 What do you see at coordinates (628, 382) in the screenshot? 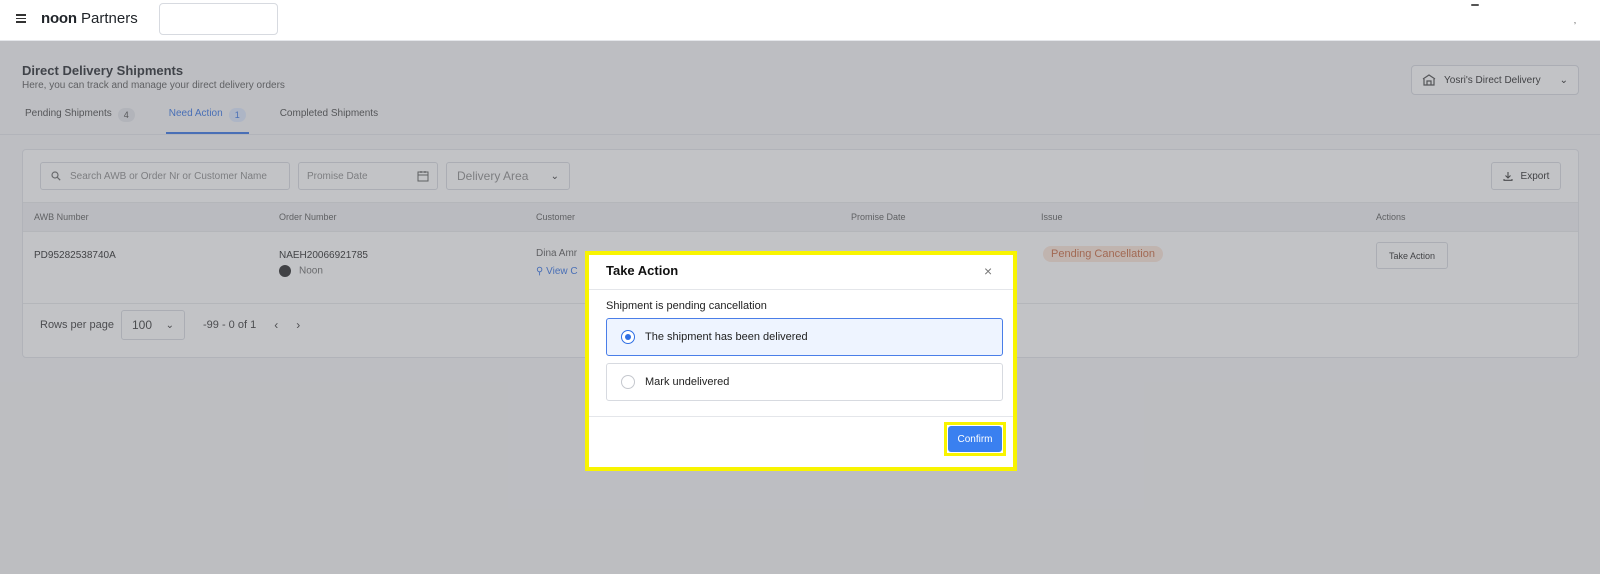
I see `radio-unselected-icon` at bounding box center [628, 382].